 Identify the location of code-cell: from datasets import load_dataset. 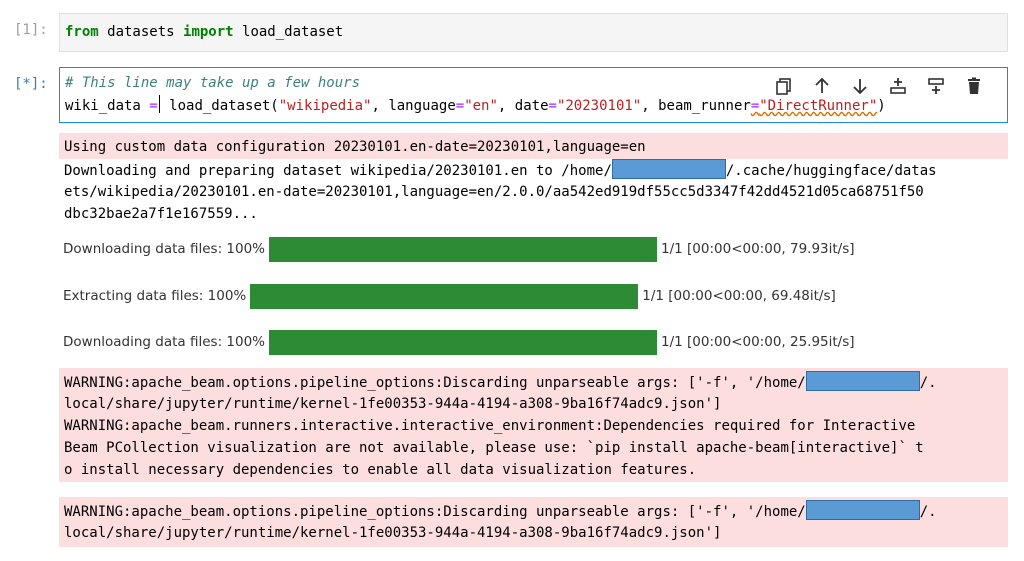
(533, 32).